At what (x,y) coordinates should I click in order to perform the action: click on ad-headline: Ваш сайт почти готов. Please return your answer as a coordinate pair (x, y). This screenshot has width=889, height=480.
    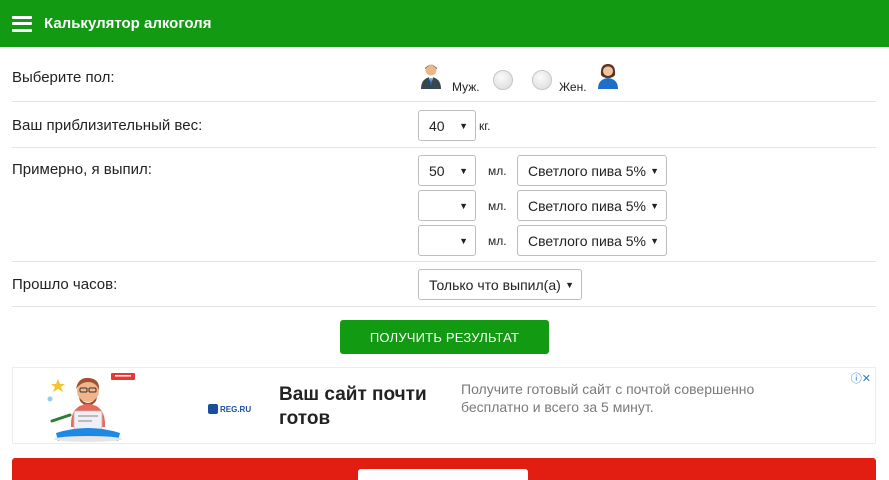
    Looking at the image, I should click on (364, 407).